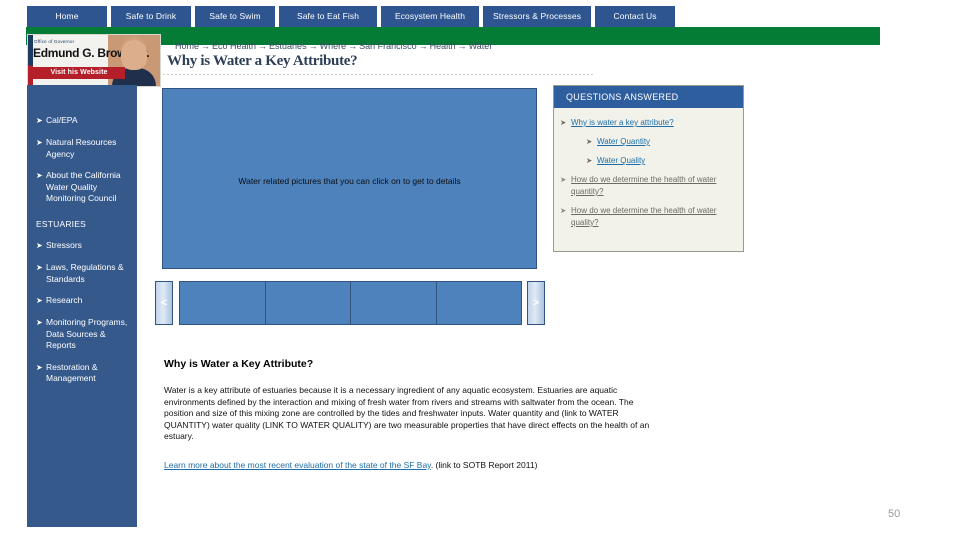 The height and width of the screenshot is (540, 960). Describe the element at coordinates (72, 372) in the screenshot. I see `sidebar-item-label: Restoration & Management` at that location.